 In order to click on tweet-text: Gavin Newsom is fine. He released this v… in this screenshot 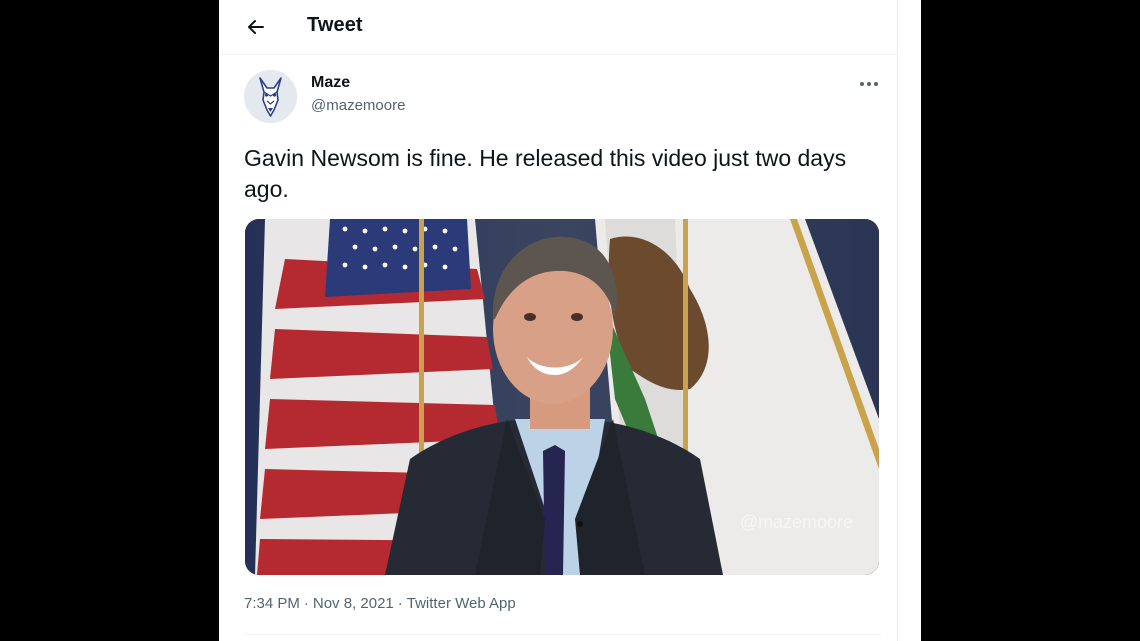, I will do `click(545, 173)`.